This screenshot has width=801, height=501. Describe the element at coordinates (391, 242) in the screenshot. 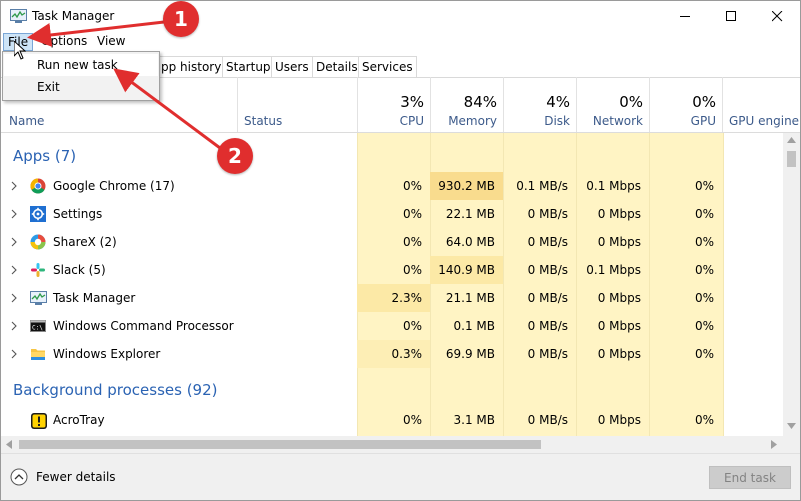

I see `table-row: ShareX (2) 0% 64.0 MB 0 MB/s 0 Mbps 0%` at that location.